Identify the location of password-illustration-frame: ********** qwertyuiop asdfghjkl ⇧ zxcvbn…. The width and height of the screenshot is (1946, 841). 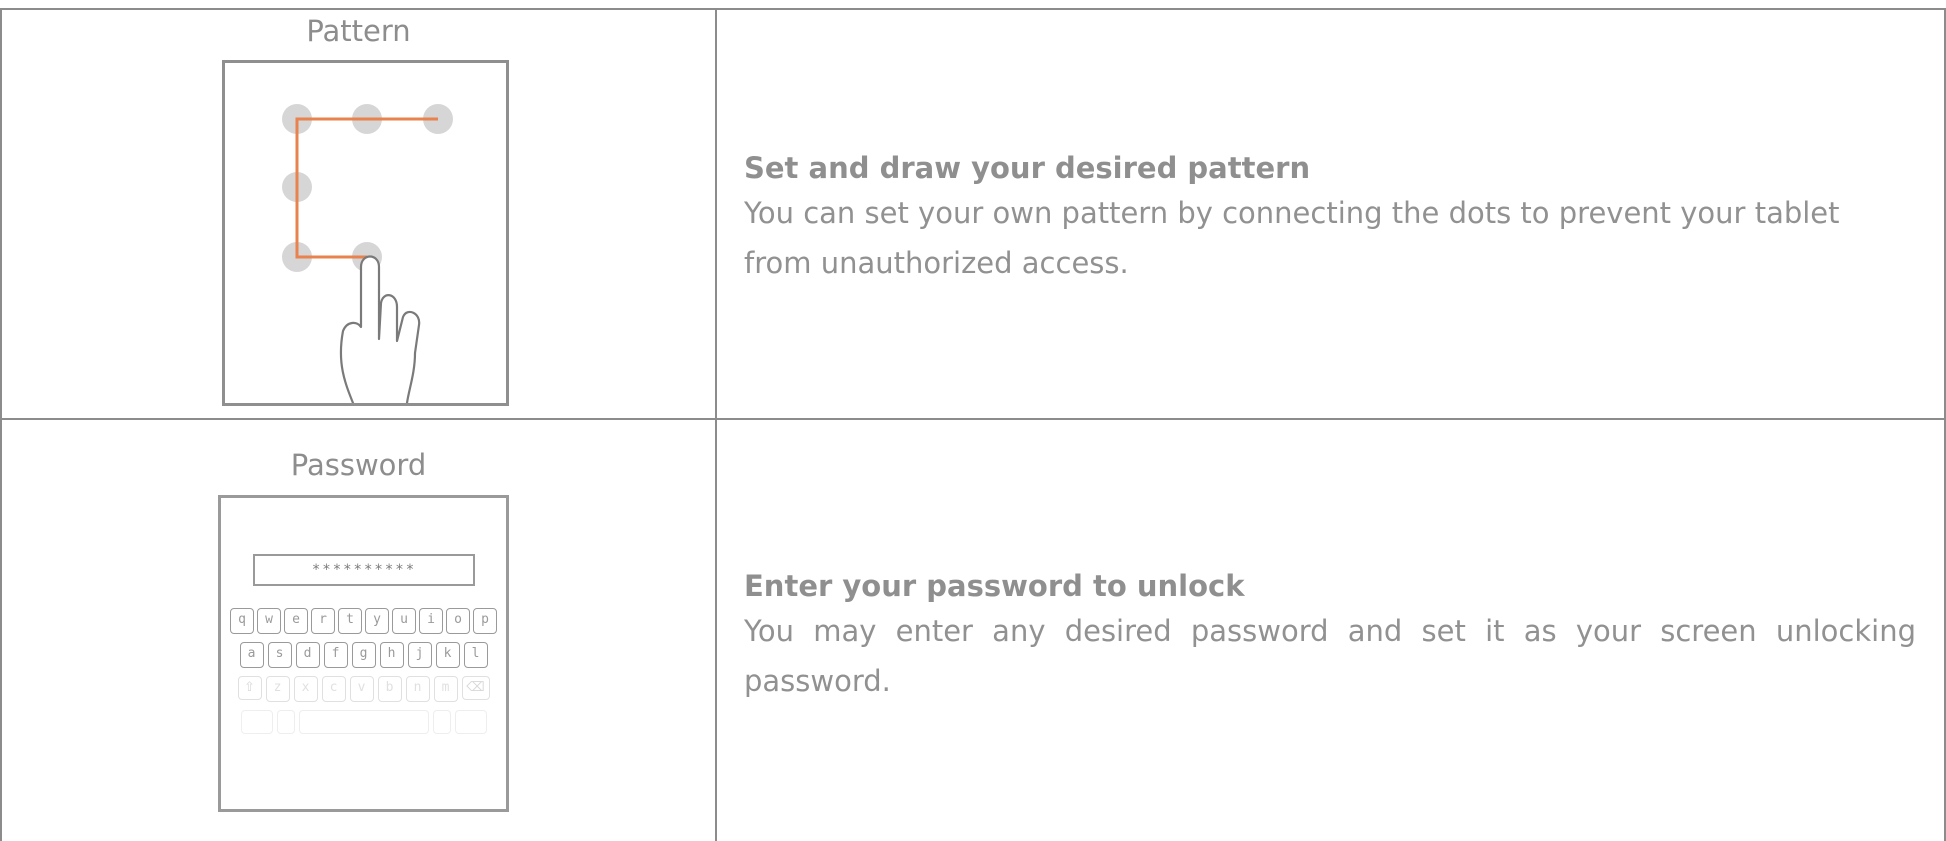
(363, 653).